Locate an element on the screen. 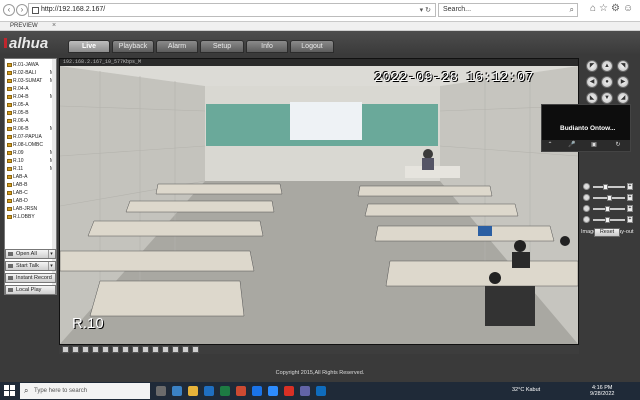 The image size is (640, 400). excel-icon is located at coordinates (225, 391).